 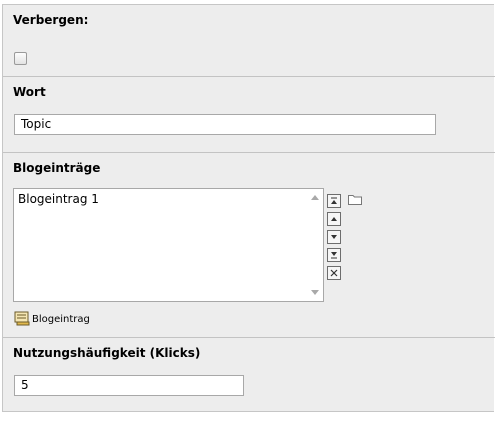 I want to click on list-scrollbar, so click(x=315, y=245).